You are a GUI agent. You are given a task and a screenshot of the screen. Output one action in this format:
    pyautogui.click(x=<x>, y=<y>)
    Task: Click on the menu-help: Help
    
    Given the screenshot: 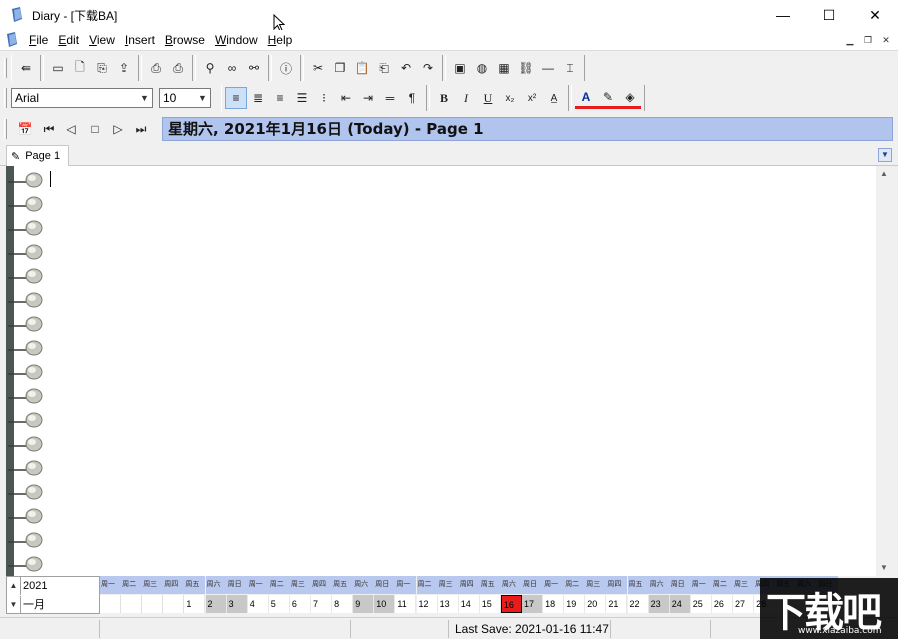 What is the action you would take?
    pyautogui.click(x=280, y=40)
    